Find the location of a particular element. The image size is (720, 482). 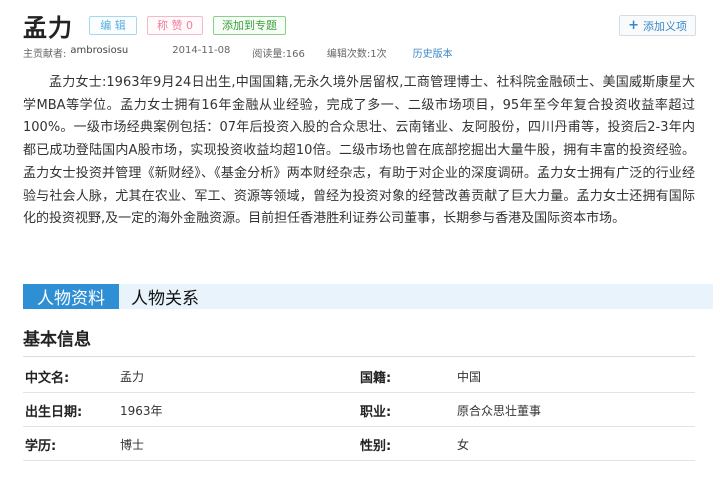

info-value: 中国 is located at coordinates (469, 377).